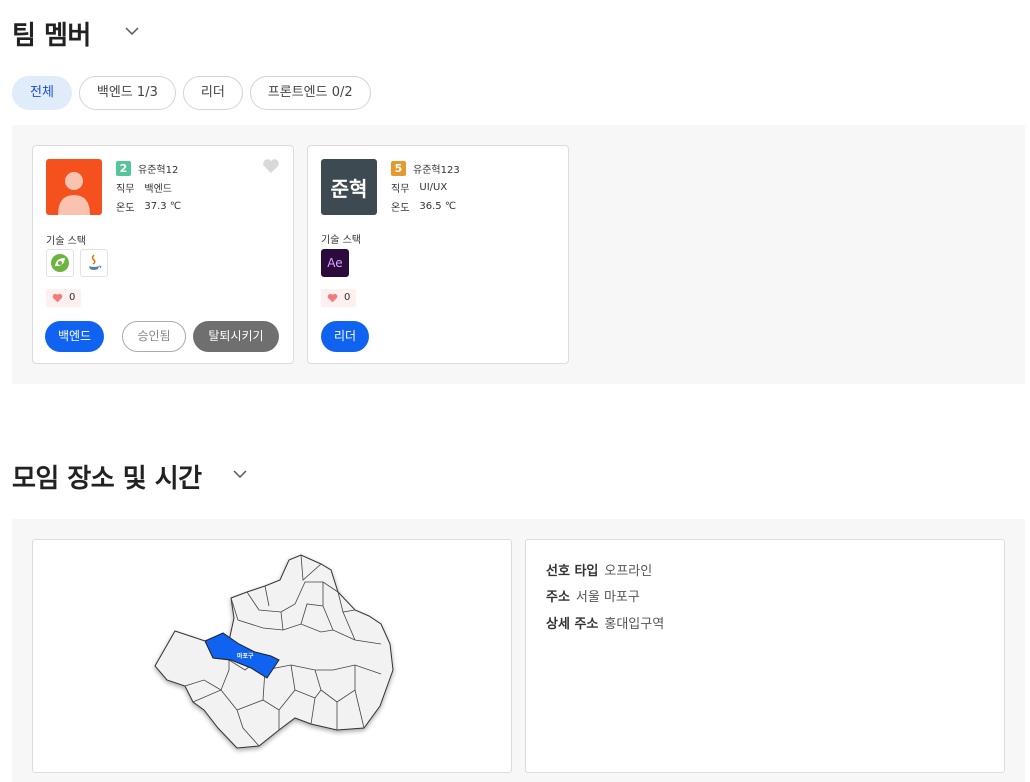 The image size is (1030, 782). I want to click on team-section-title: 팀 멤버, so click(51, 36).